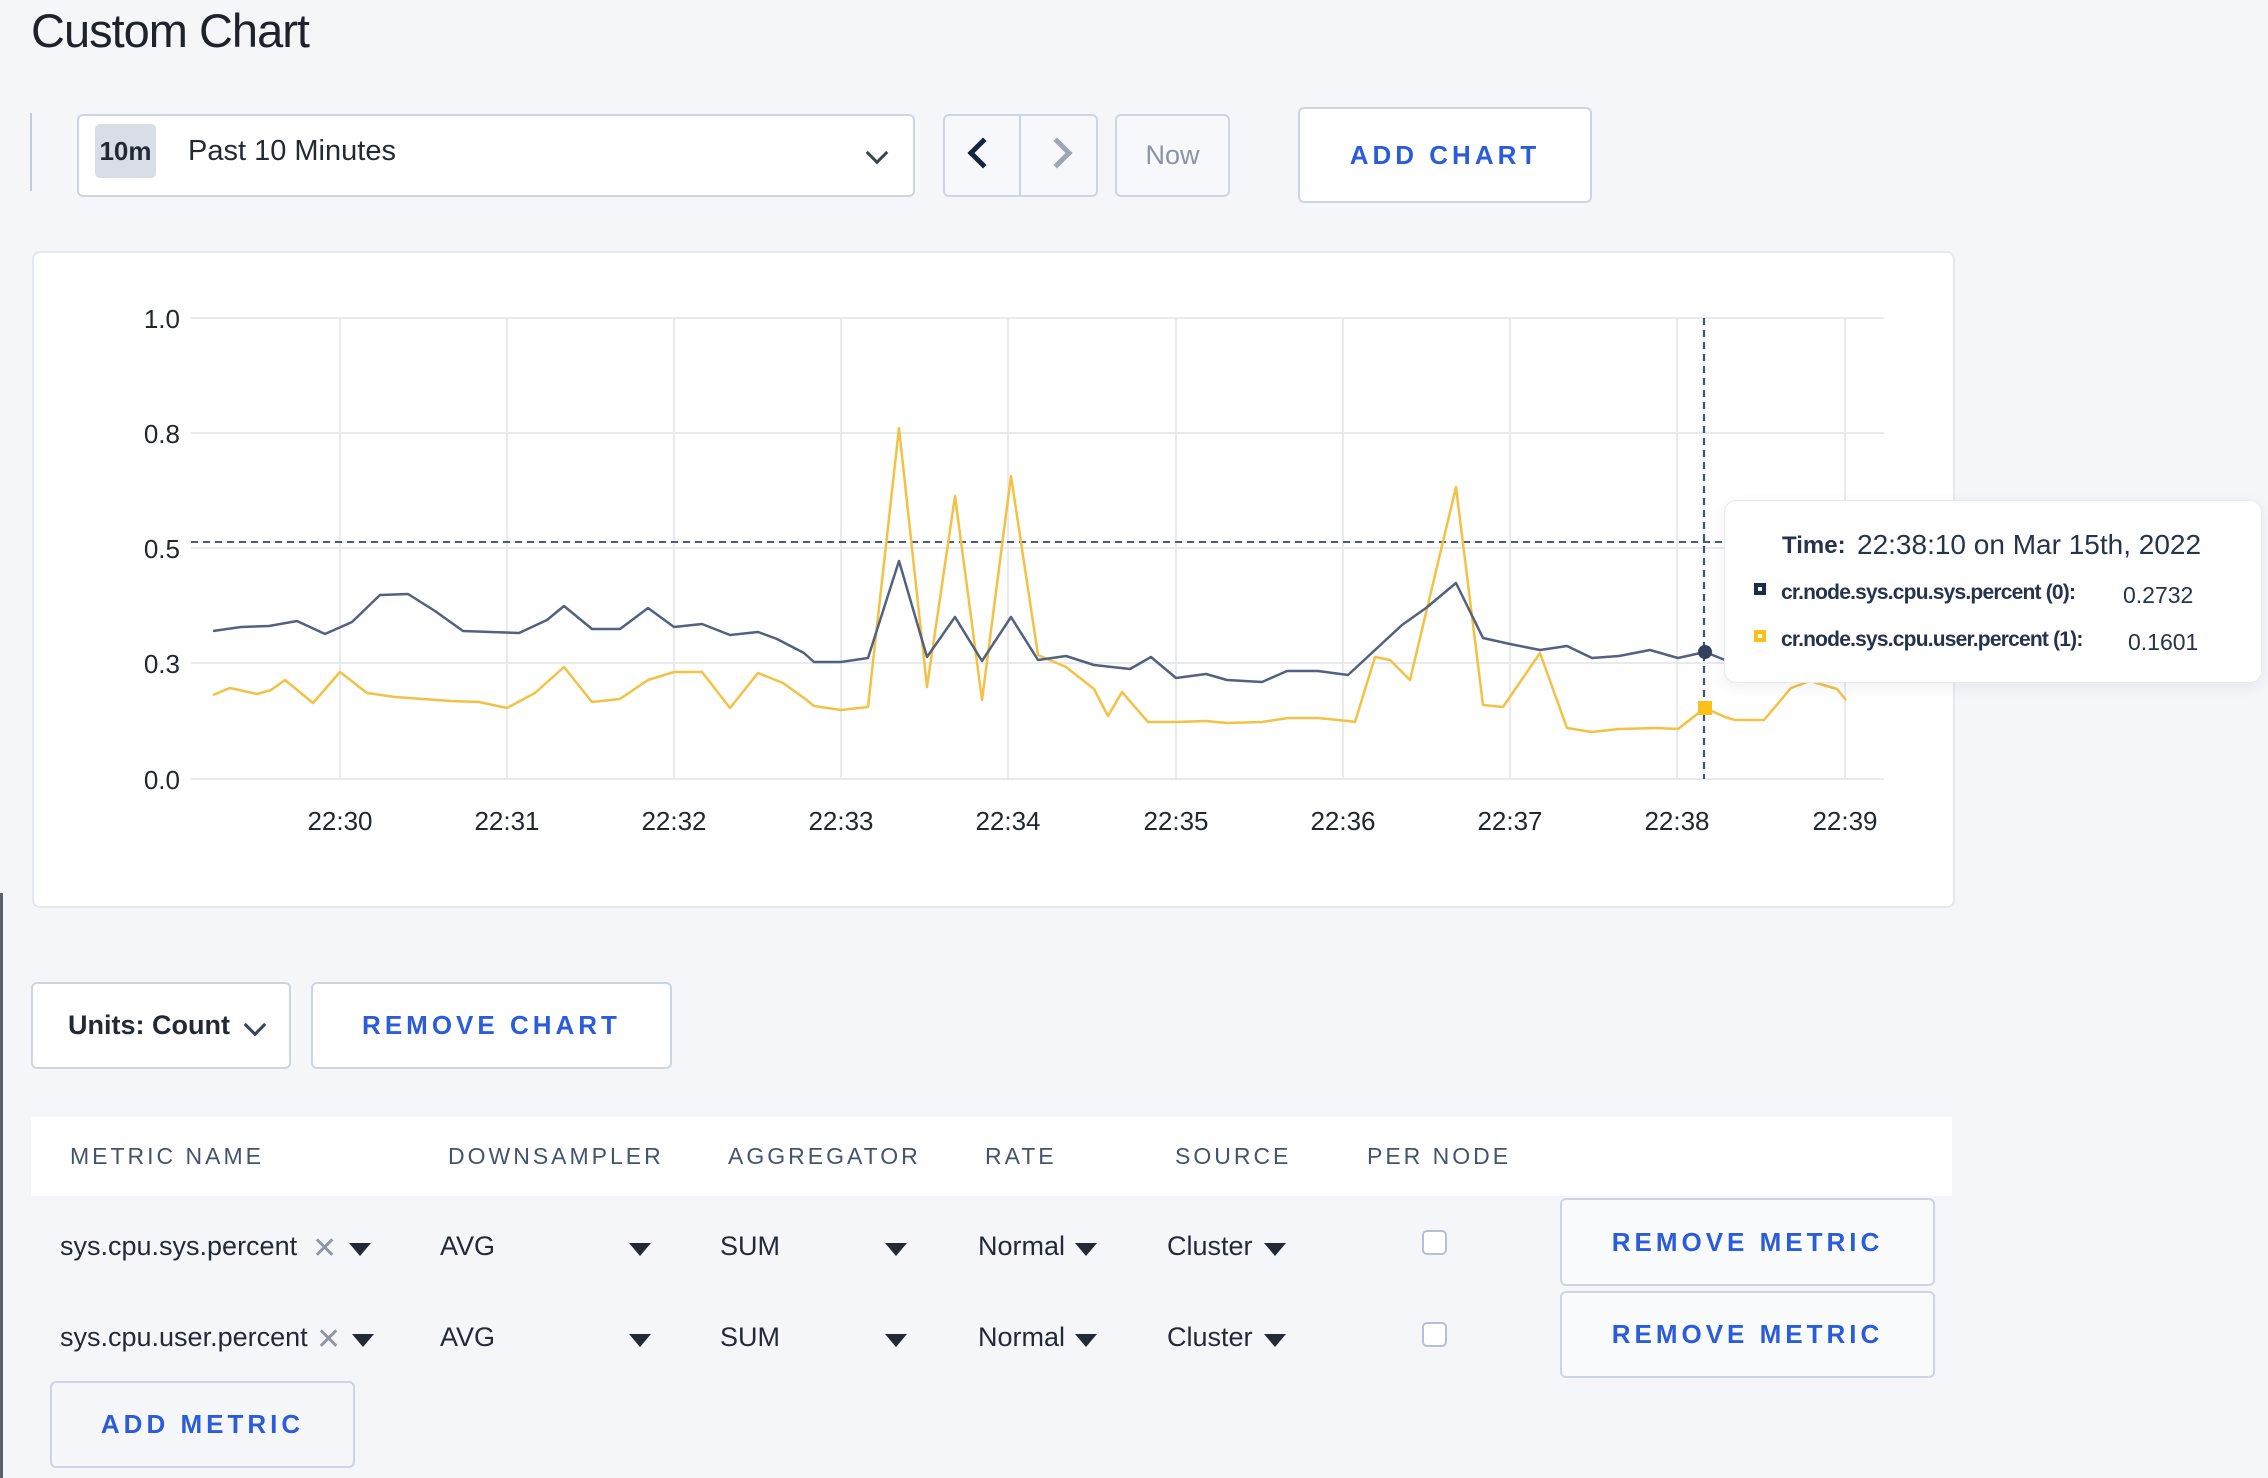  What do you see at coordinates (1676, 821) in the screenshot?
I see `svg-text: 22:38` at bounding box center [1676, 821].